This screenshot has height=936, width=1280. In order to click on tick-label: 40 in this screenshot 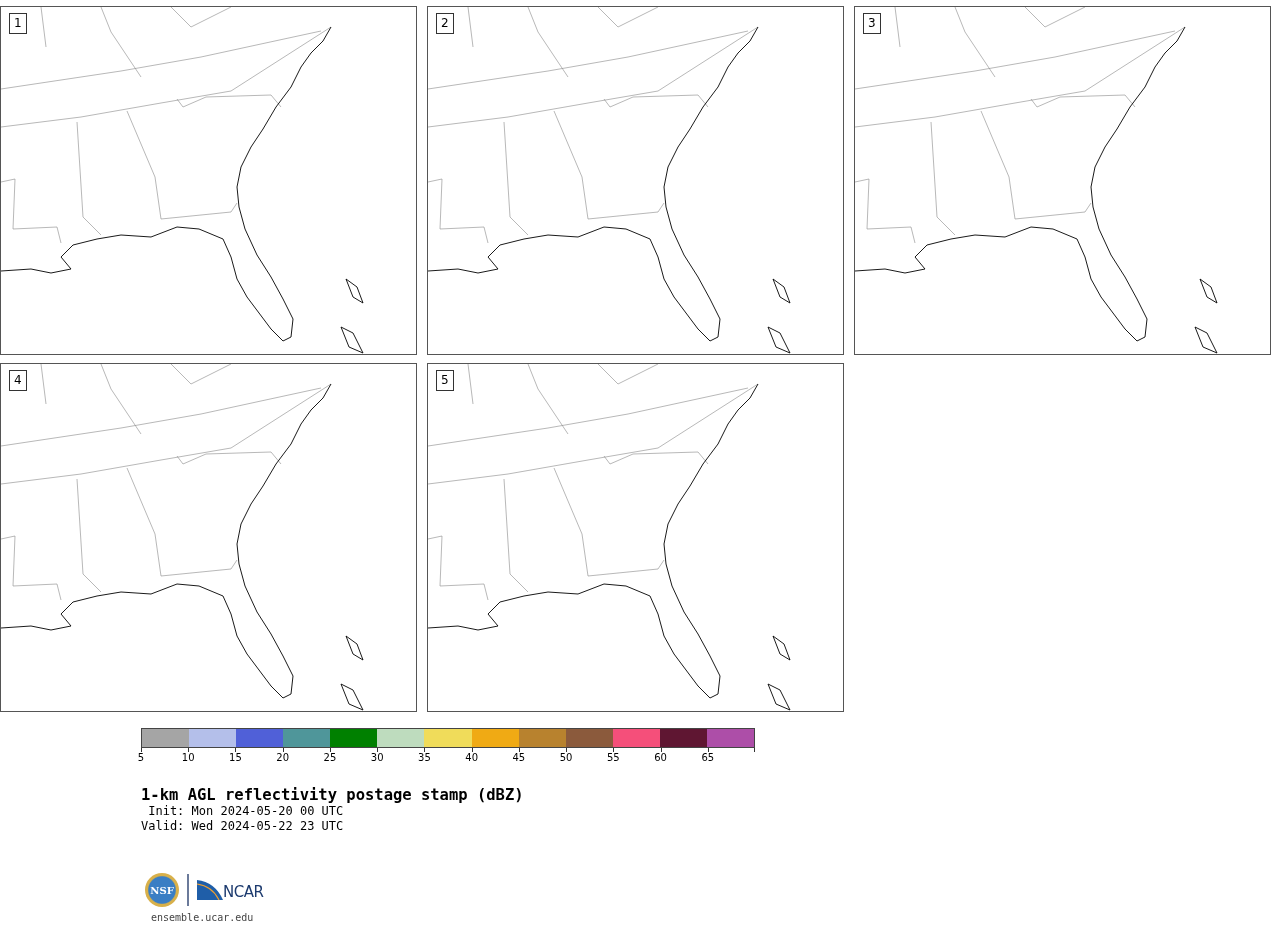, I will do `click(471, 758)`.